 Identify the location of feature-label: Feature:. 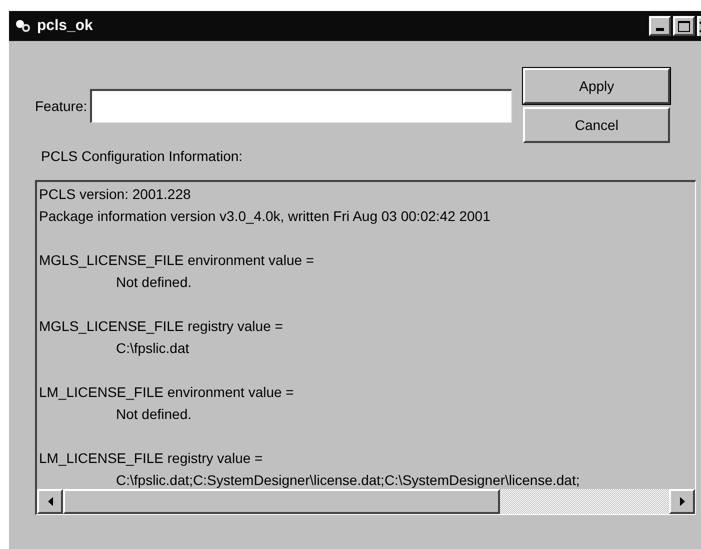
(61, 106).